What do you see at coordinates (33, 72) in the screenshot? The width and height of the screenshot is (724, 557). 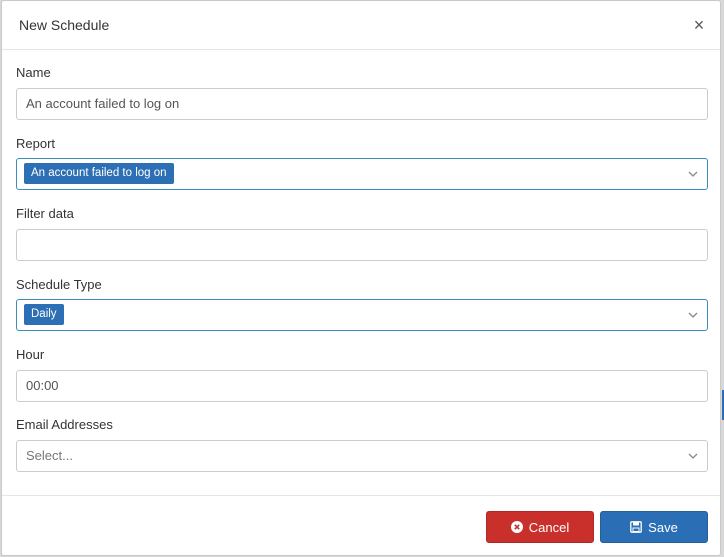 I see `name-label: Name` at bounding box center [33, 72].